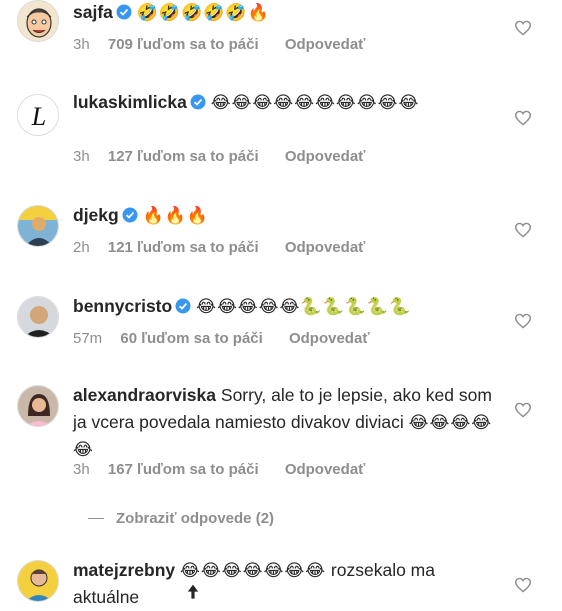  I want to click on avatar: L, so click(38, 115).